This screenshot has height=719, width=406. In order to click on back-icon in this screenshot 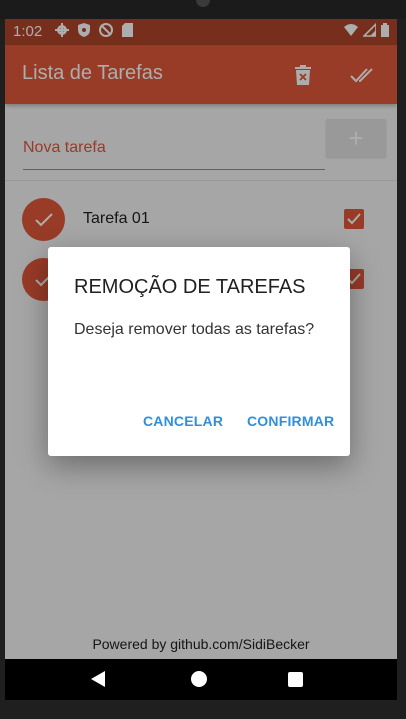, I will do `click(98, 681)`.